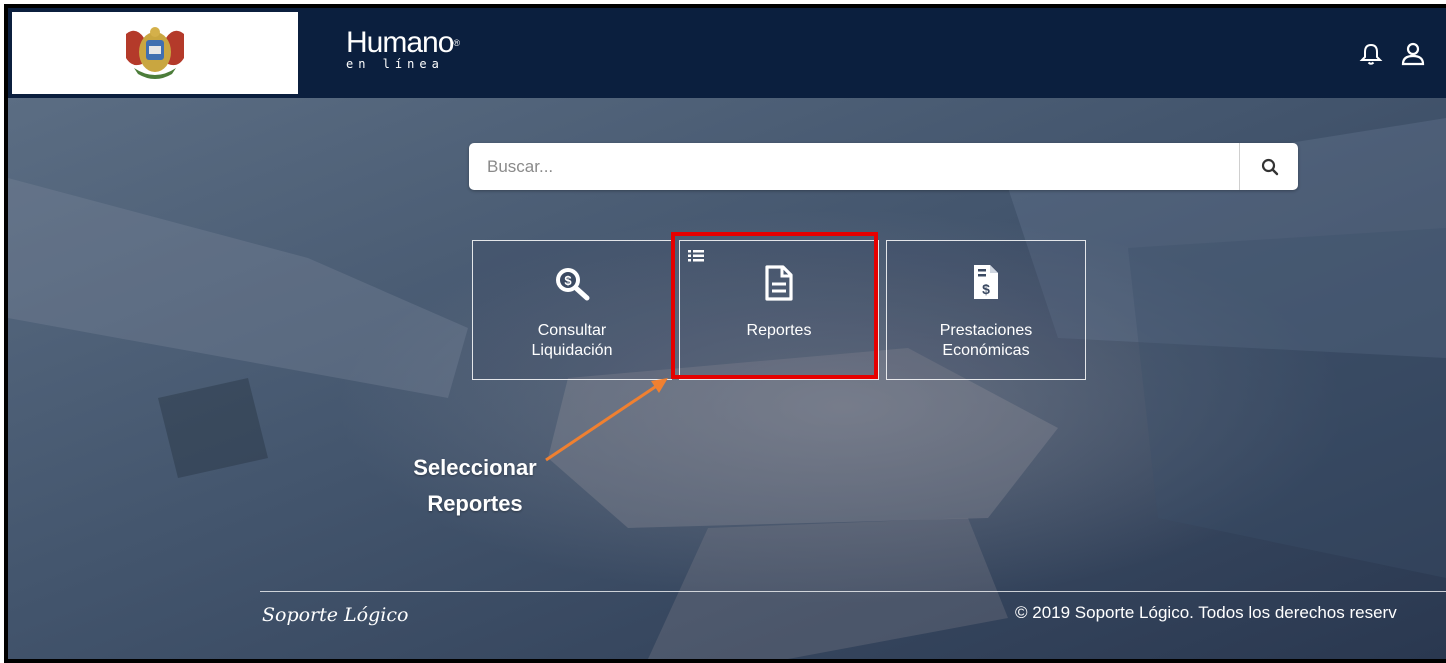 This screenshot has height=663, width=1446. Describe the element at coordinates (853, 591) in the screenshot. I see `footer-divider` at that location.